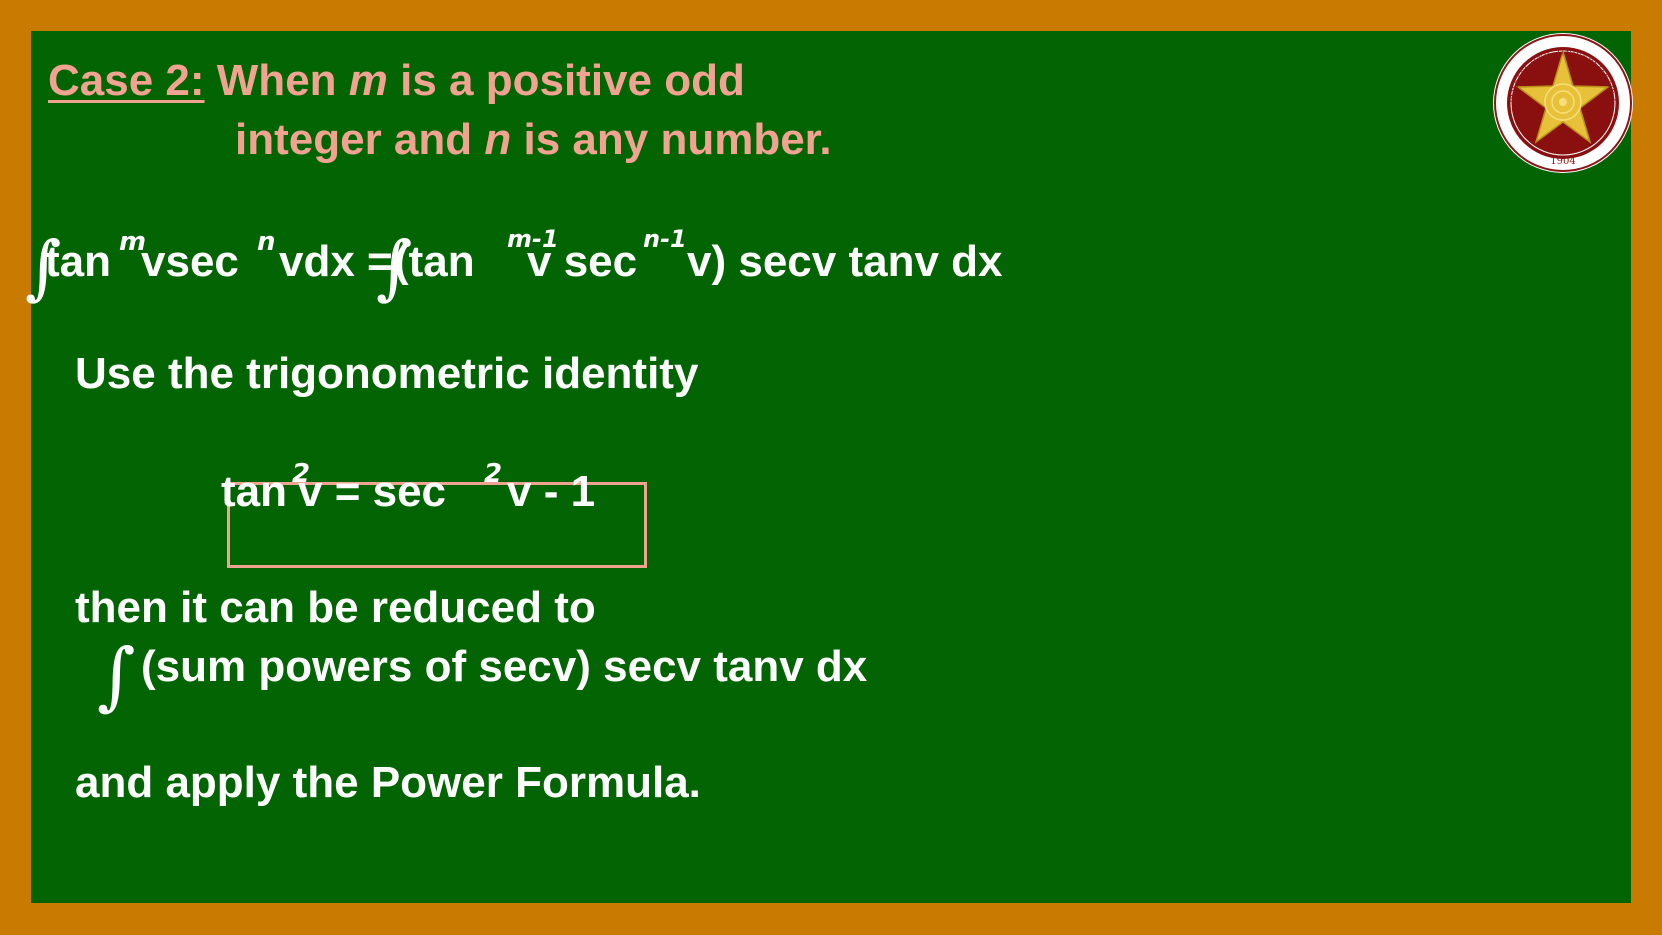 The width and height of the screenshot is (1662, 935). Describe the element at coordinates (360, 139) in the screenshot. I see `heading-text-2a: integer and` at that location.